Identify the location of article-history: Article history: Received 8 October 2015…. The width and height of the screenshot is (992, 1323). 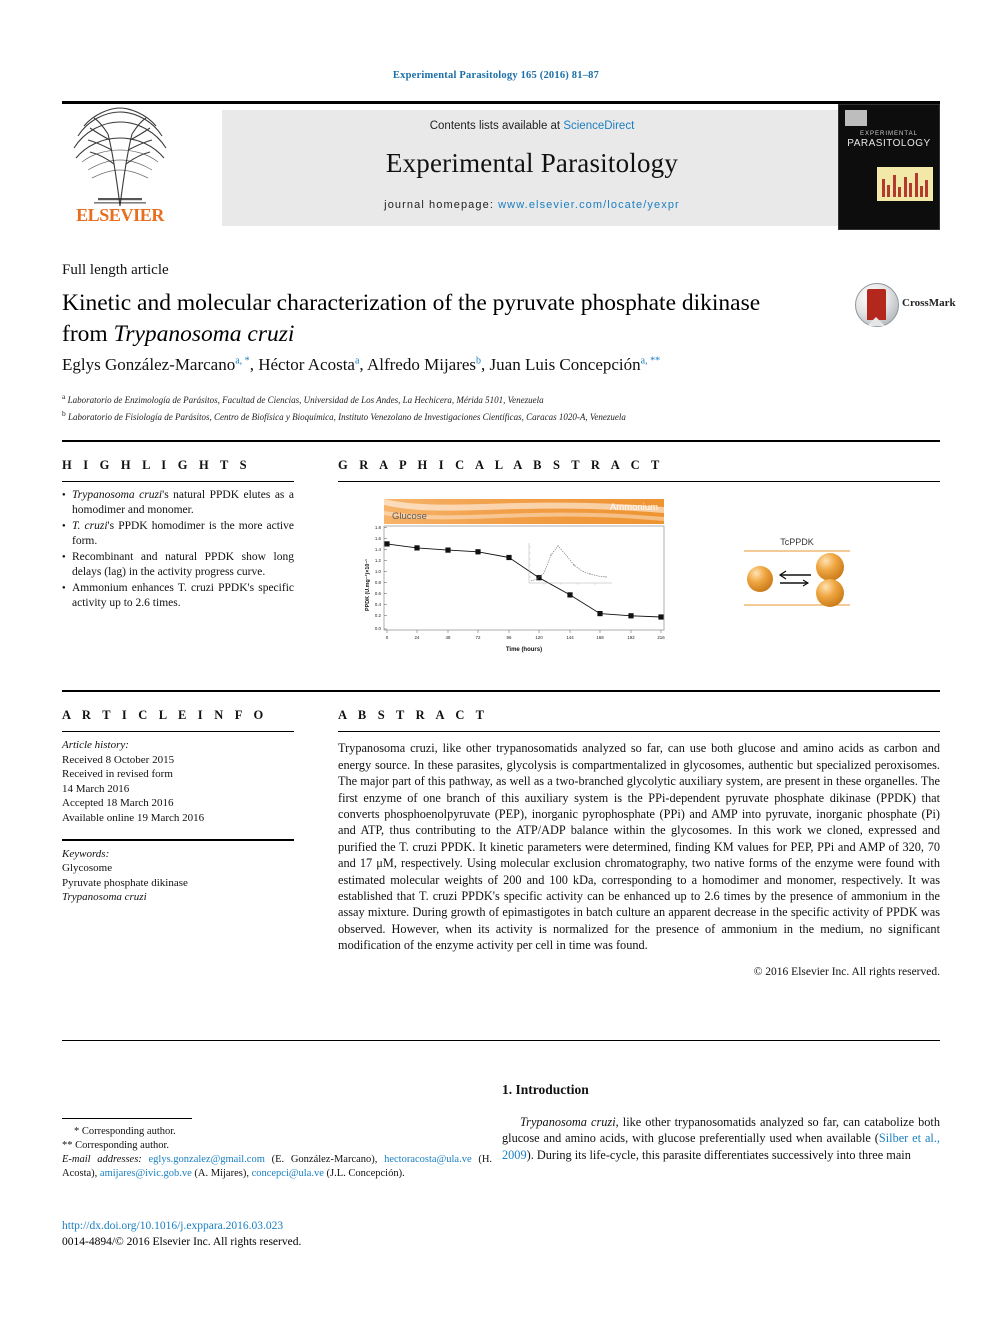
(178, 781).